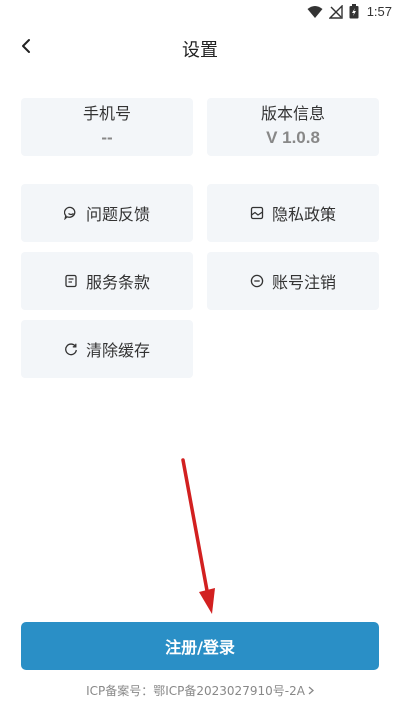  I want to click on cancel-account-button: 账号注销, so click(293, 281).